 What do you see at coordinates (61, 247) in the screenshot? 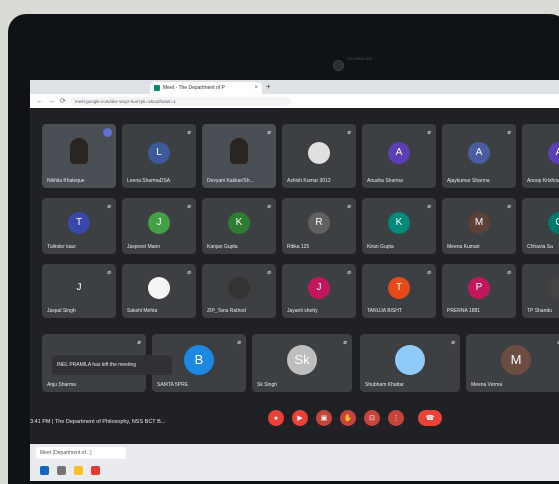
I see `participant-name: Tulinder kaur` at bounding box center [61, 247].